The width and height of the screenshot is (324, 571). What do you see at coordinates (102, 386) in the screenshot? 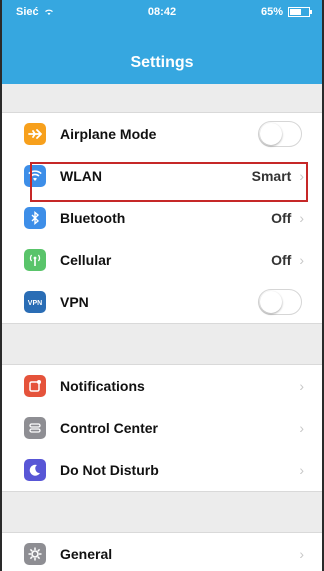
I see `row-label: Notifications` at bounding box center [102, 386].